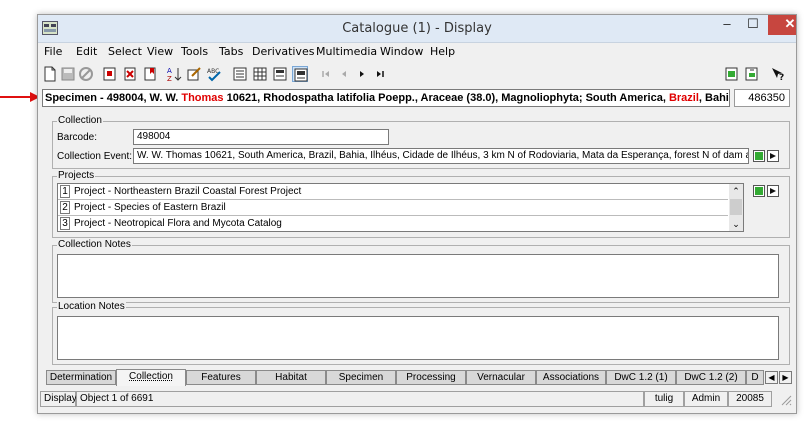  I want to click on grid-view-icon, so click(260, 74).